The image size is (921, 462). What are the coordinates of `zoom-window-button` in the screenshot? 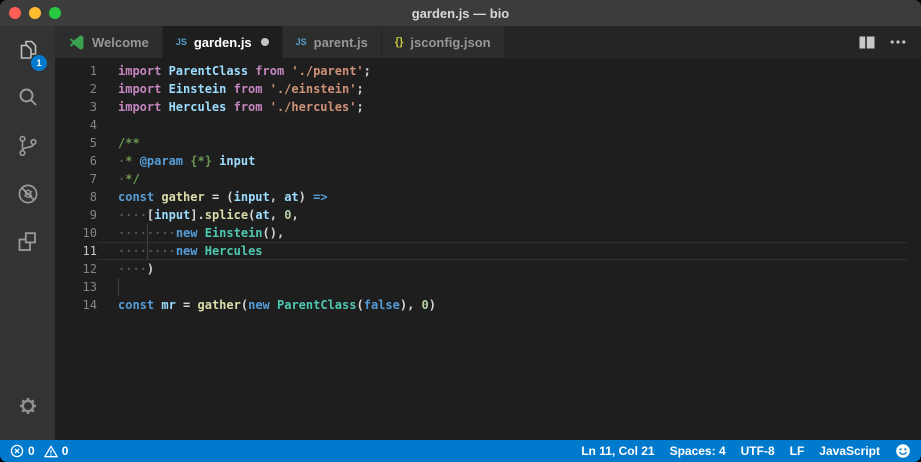 It's located at (55, 13).